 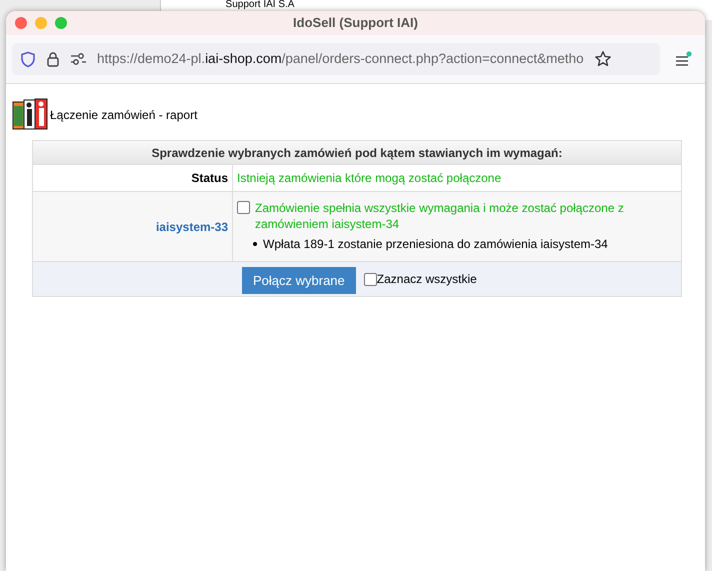 I want to click on connect-selected-button: Połącz wybrane, so click(x=299, y=280).